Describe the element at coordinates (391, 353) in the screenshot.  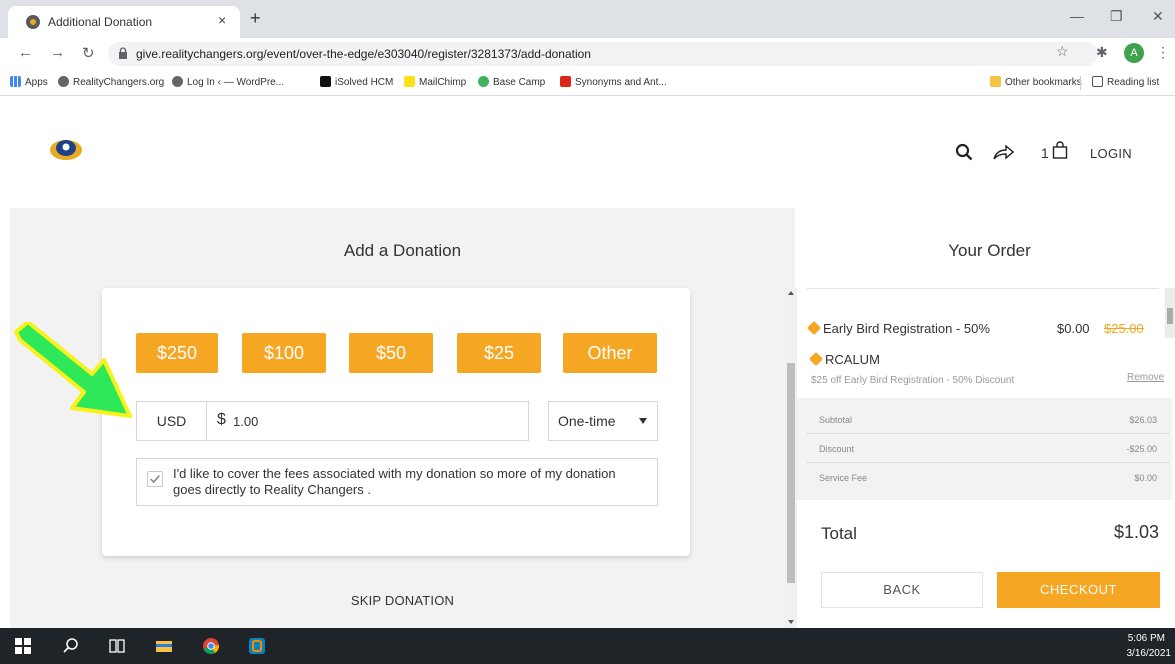
I see `amount-50-button: $50` at that location.